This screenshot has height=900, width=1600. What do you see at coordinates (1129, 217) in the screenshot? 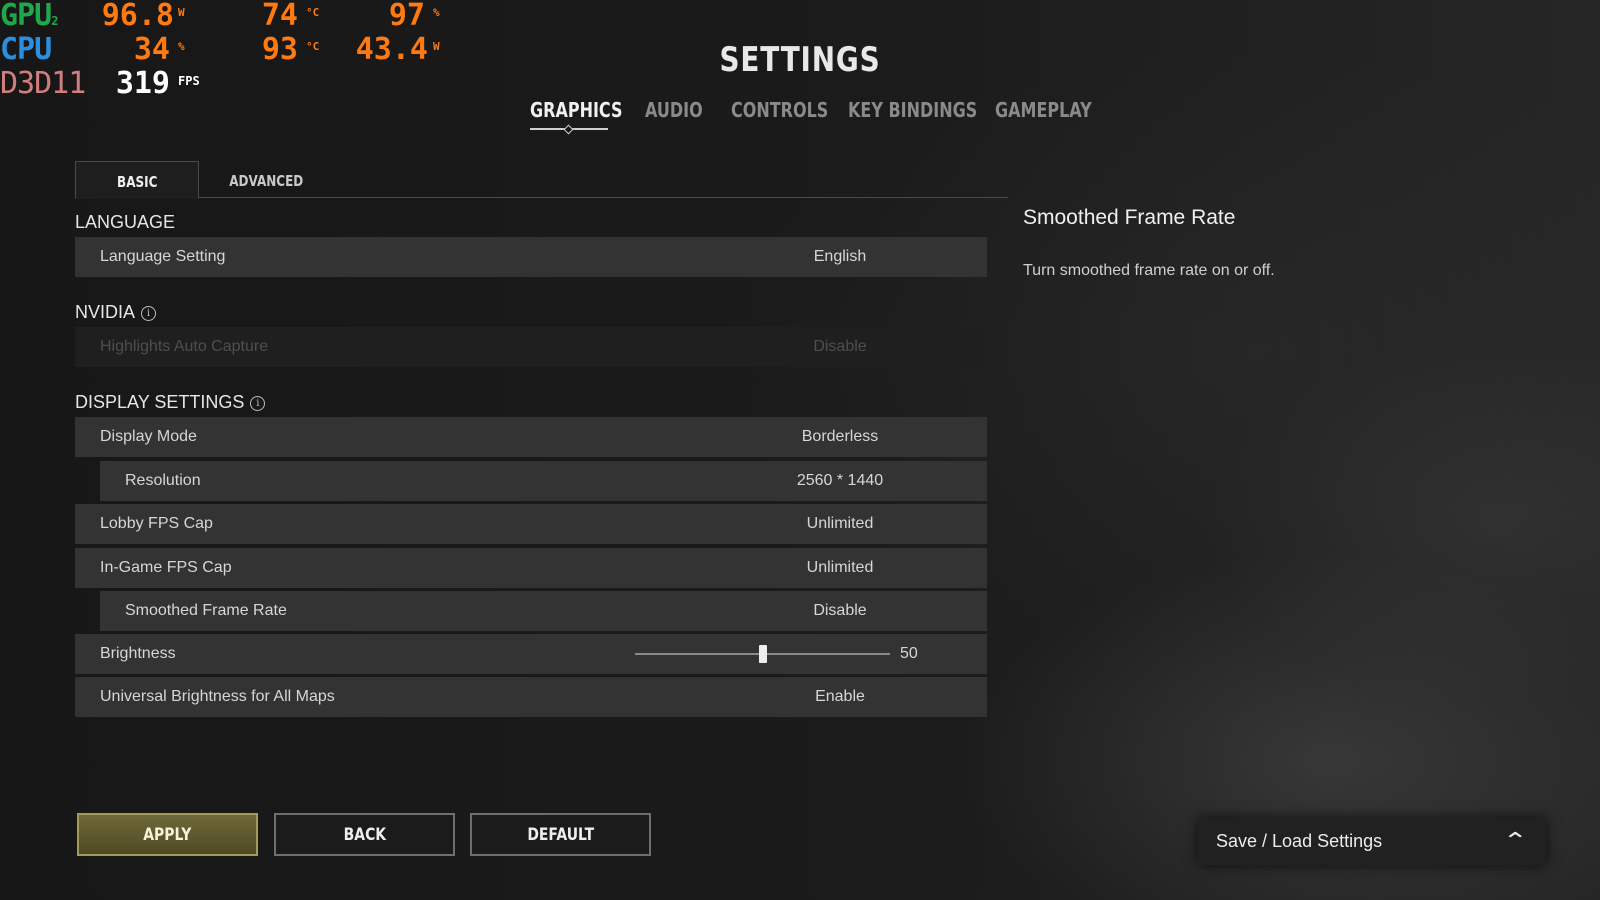
I see `description-title: Smoothed Frame Rate` at bounding box center [1129, 217].